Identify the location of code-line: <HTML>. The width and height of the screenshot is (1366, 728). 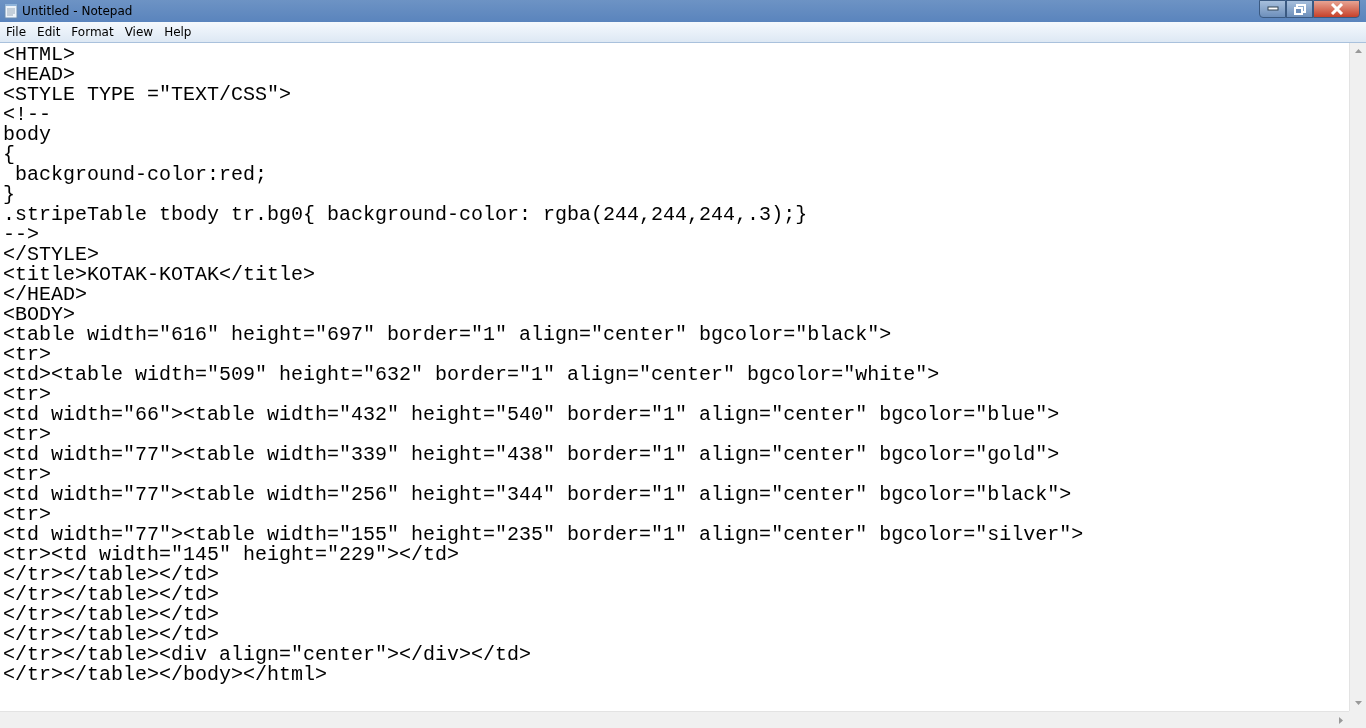
(39, 55).